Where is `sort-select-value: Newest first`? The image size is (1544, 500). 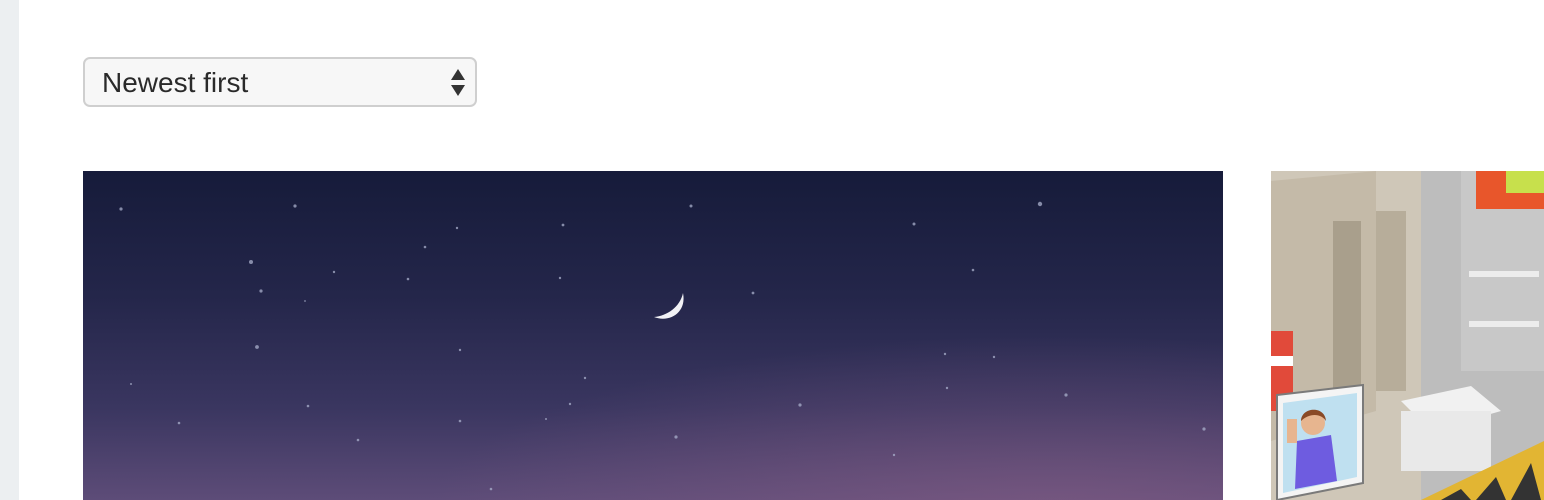 sort-select-value: Newest first is located at coordinates (175, 82).